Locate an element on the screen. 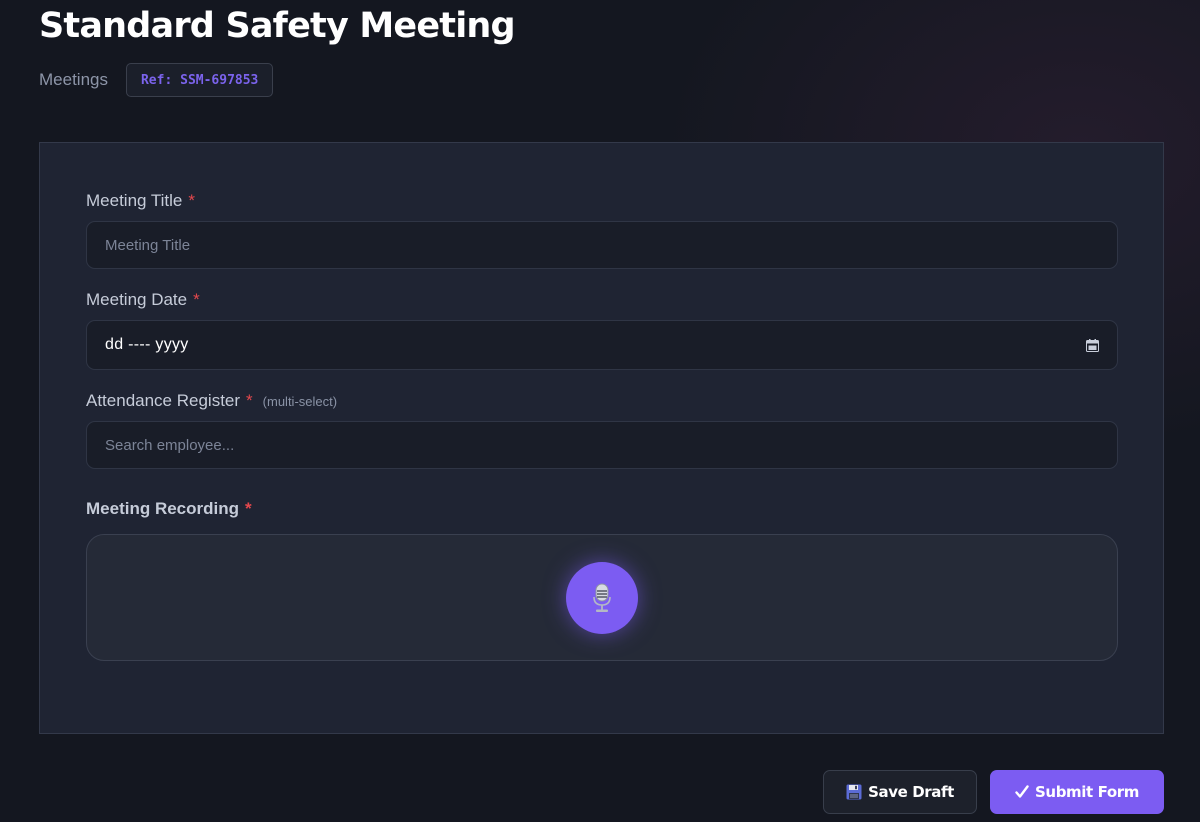 The width and height of the screenshot is (1200, 822). page-title: Standard Safety Meeting is located at coordinates (277, 26).